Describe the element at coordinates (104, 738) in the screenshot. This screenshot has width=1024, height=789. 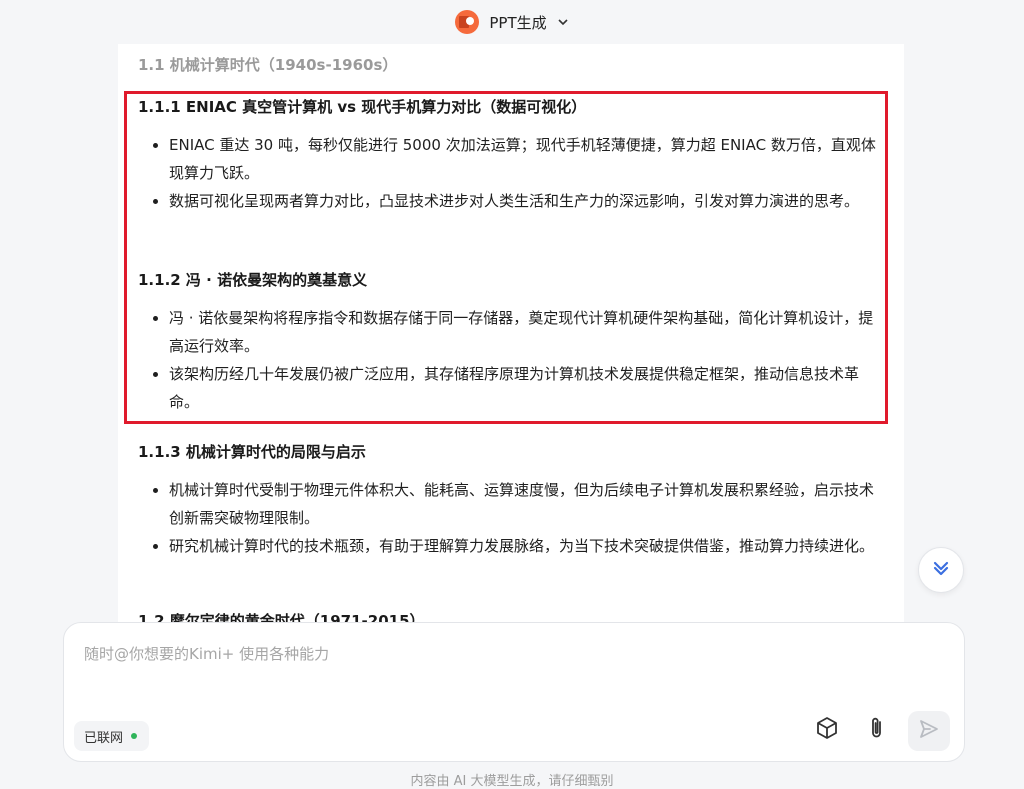
I see `online-label: 已联网` at that location.